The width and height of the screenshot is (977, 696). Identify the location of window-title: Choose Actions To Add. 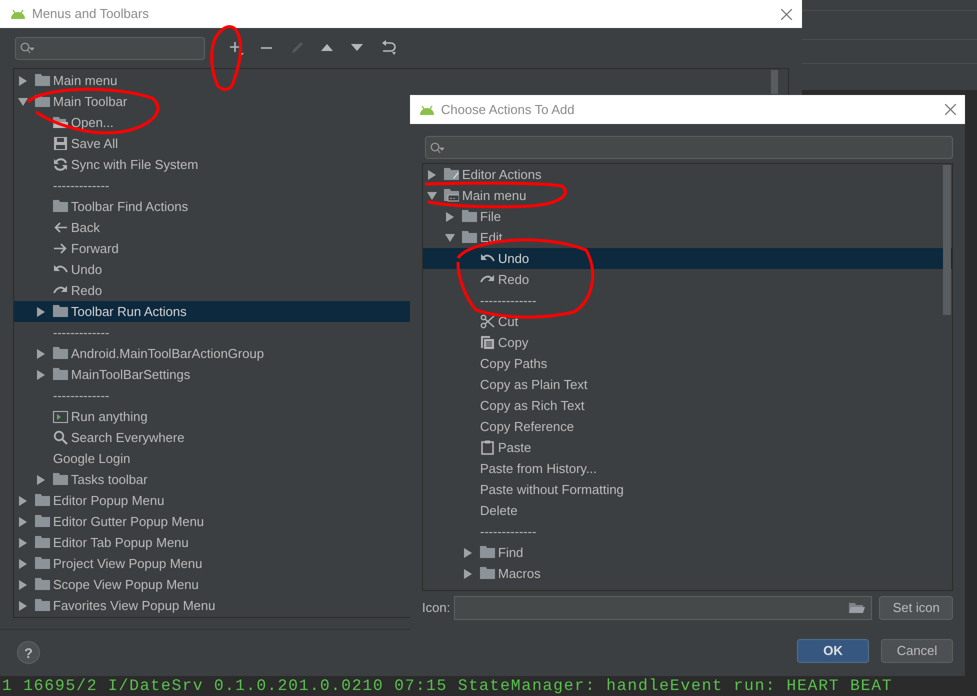
(507, 109).